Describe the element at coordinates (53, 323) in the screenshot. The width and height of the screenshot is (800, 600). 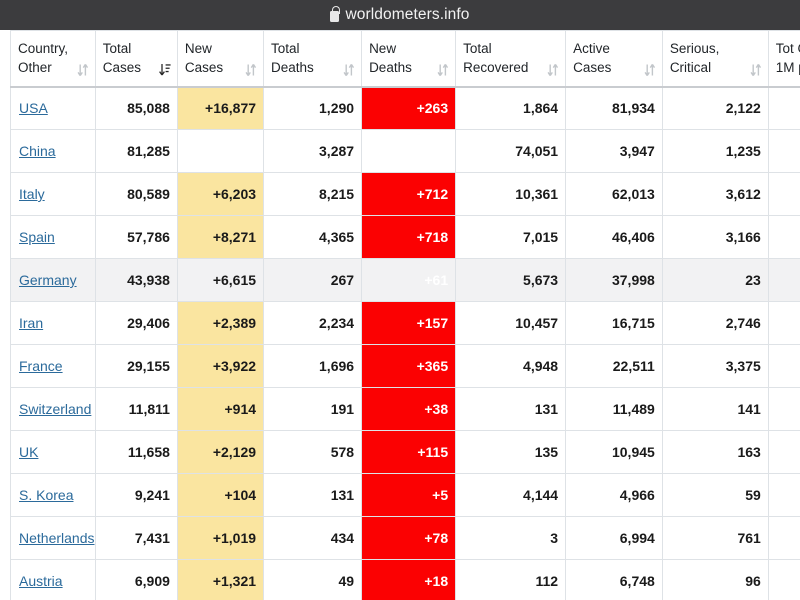
I see `cell-country: Iran` at that location.